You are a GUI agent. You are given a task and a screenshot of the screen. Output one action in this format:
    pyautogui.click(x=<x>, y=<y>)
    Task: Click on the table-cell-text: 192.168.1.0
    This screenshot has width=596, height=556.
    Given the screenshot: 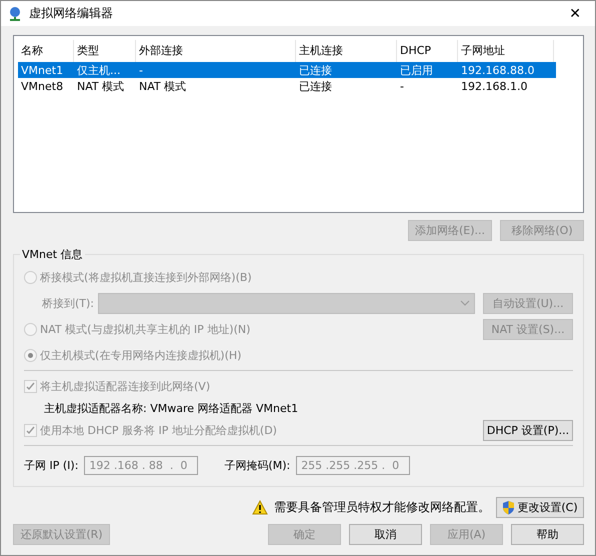 What is the action you would take?
    pyautogui.click(x=494, y=86)
    